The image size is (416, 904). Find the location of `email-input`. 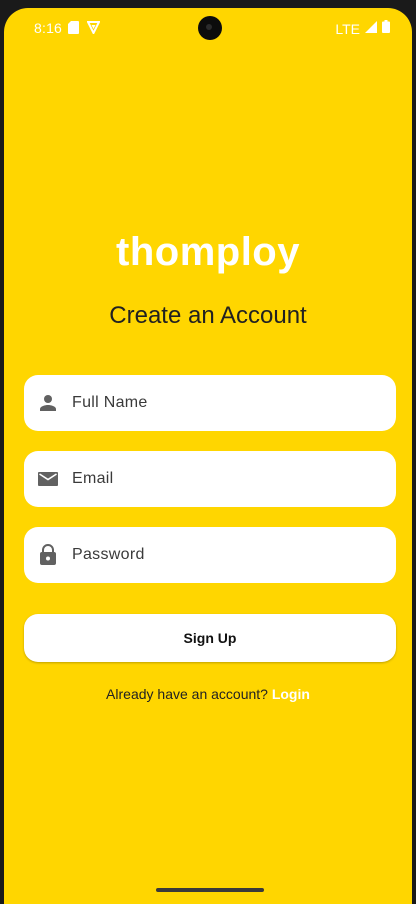

email-input is located at coordinates (227, 479).